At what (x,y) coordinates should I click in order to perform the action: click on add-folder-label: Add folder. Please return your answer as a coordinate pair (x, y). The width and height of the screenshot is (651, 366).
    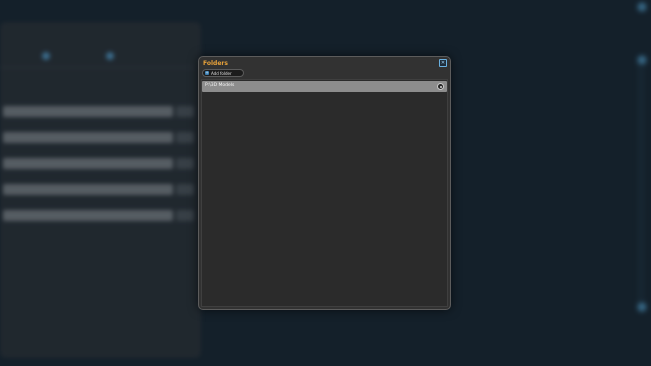
    Looking at the image, I should click on (221, 73).